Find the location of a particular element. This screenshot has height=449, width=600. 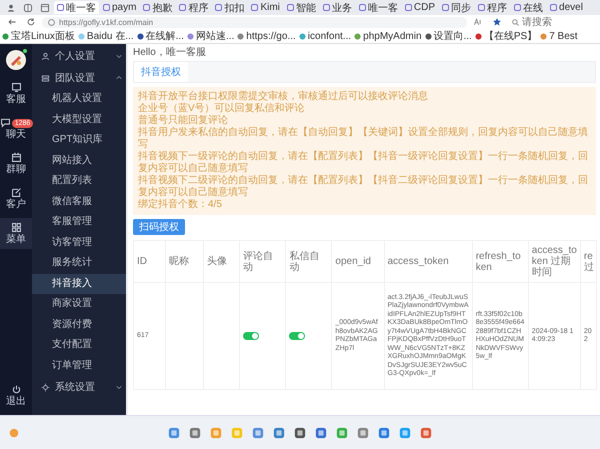

table-header-cell: 头像 is located at coordinates (222, 261).